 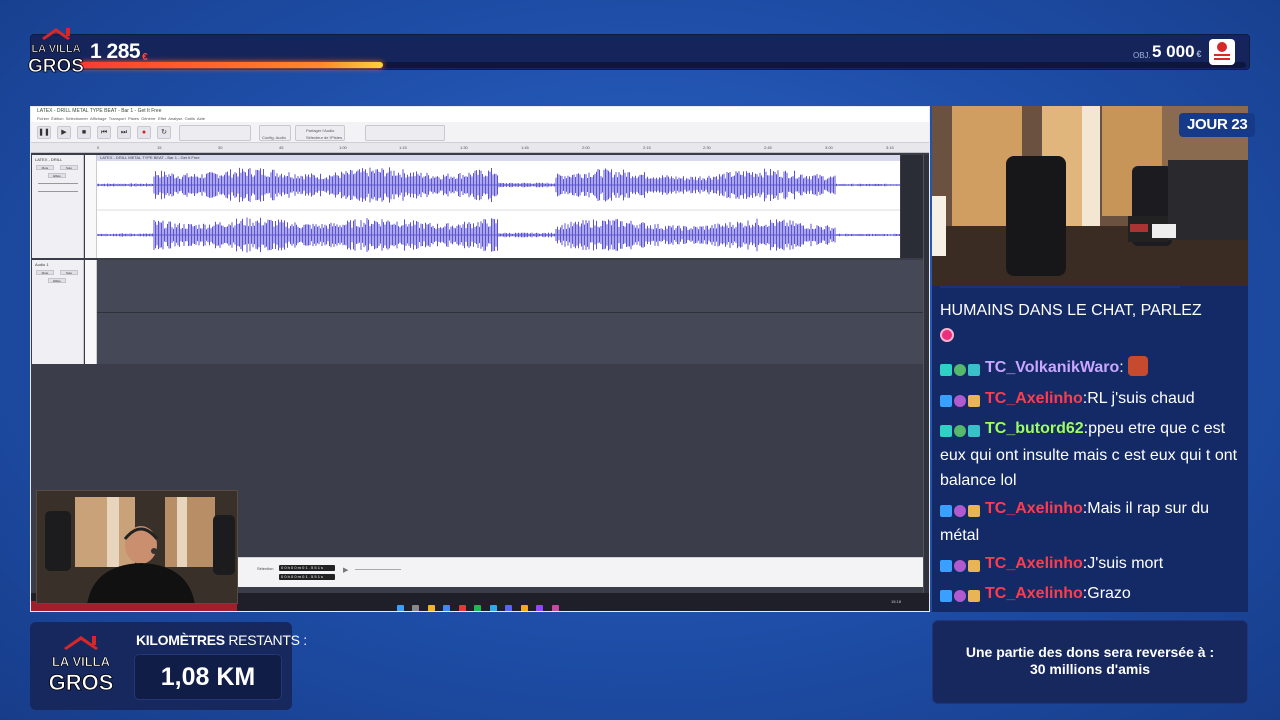 What do you see at coordinates (275, 133) in the screenshot?
I see `audio-setup-button: Config. Audio` at bounding box center [275, 133].